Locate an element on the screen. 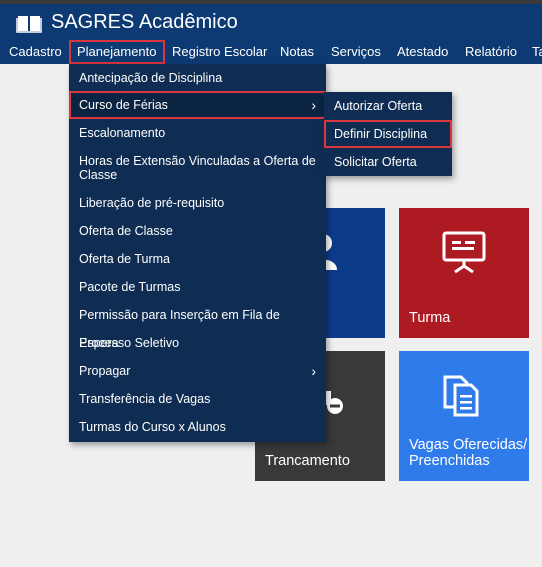 Image resolution: width=542 pixels, height=567 pixels. menu-item-antecipacao: Antecipação de Disciplina is located at coordinates (197, 78).